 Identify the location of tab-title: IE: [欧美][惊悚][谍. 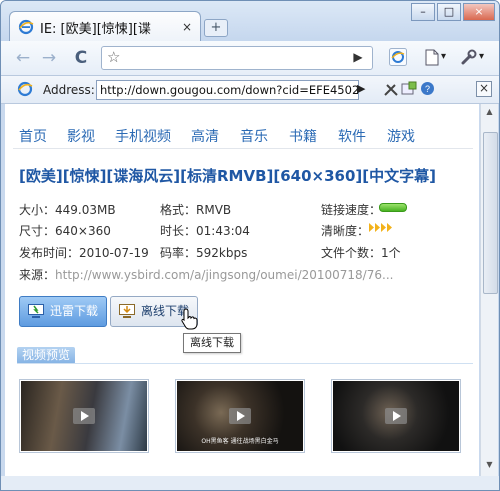
(95, 29).